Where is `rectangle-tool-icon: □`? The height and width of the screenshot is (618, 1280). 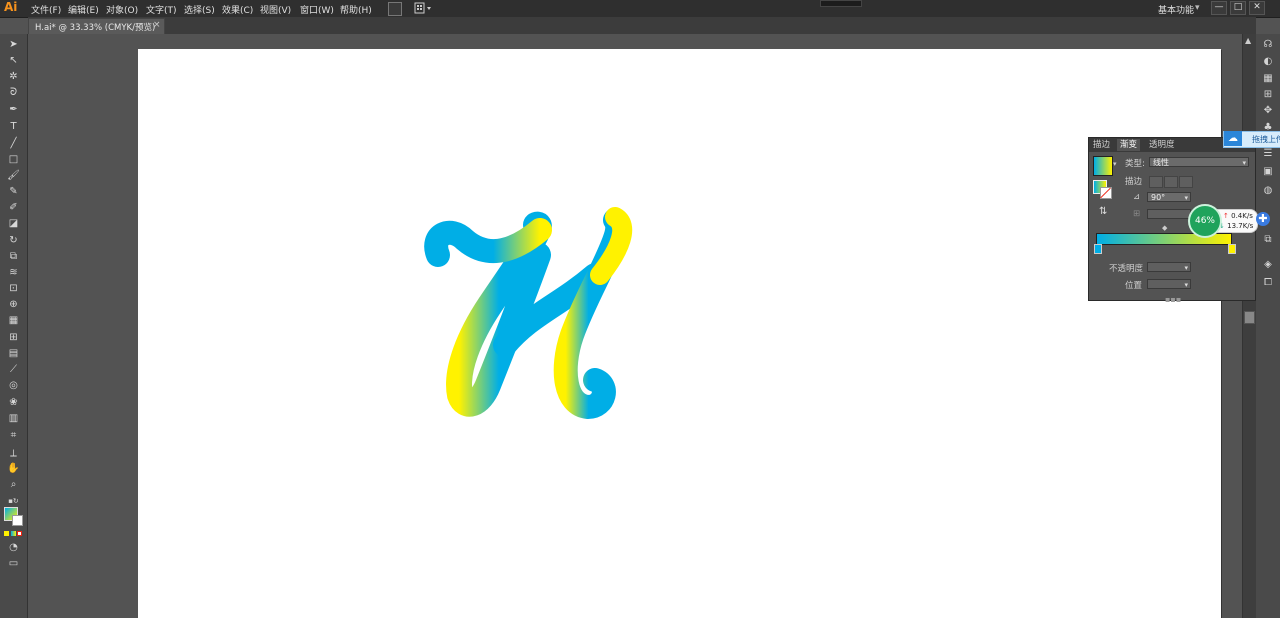
rectangle-tool-icon: □ is located at coordinates (13, 160).